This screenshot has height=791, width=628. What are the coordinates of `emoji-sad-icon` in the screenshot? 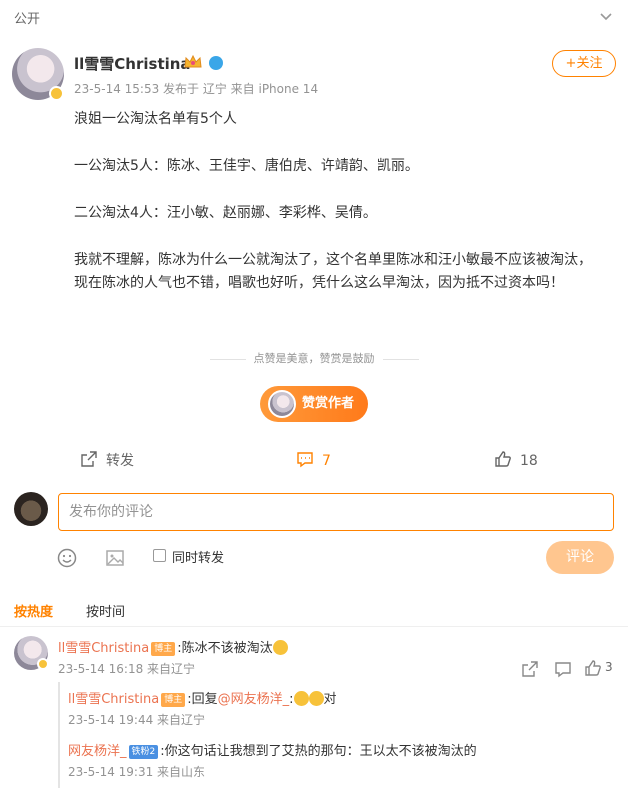 It's located at (280, 647).